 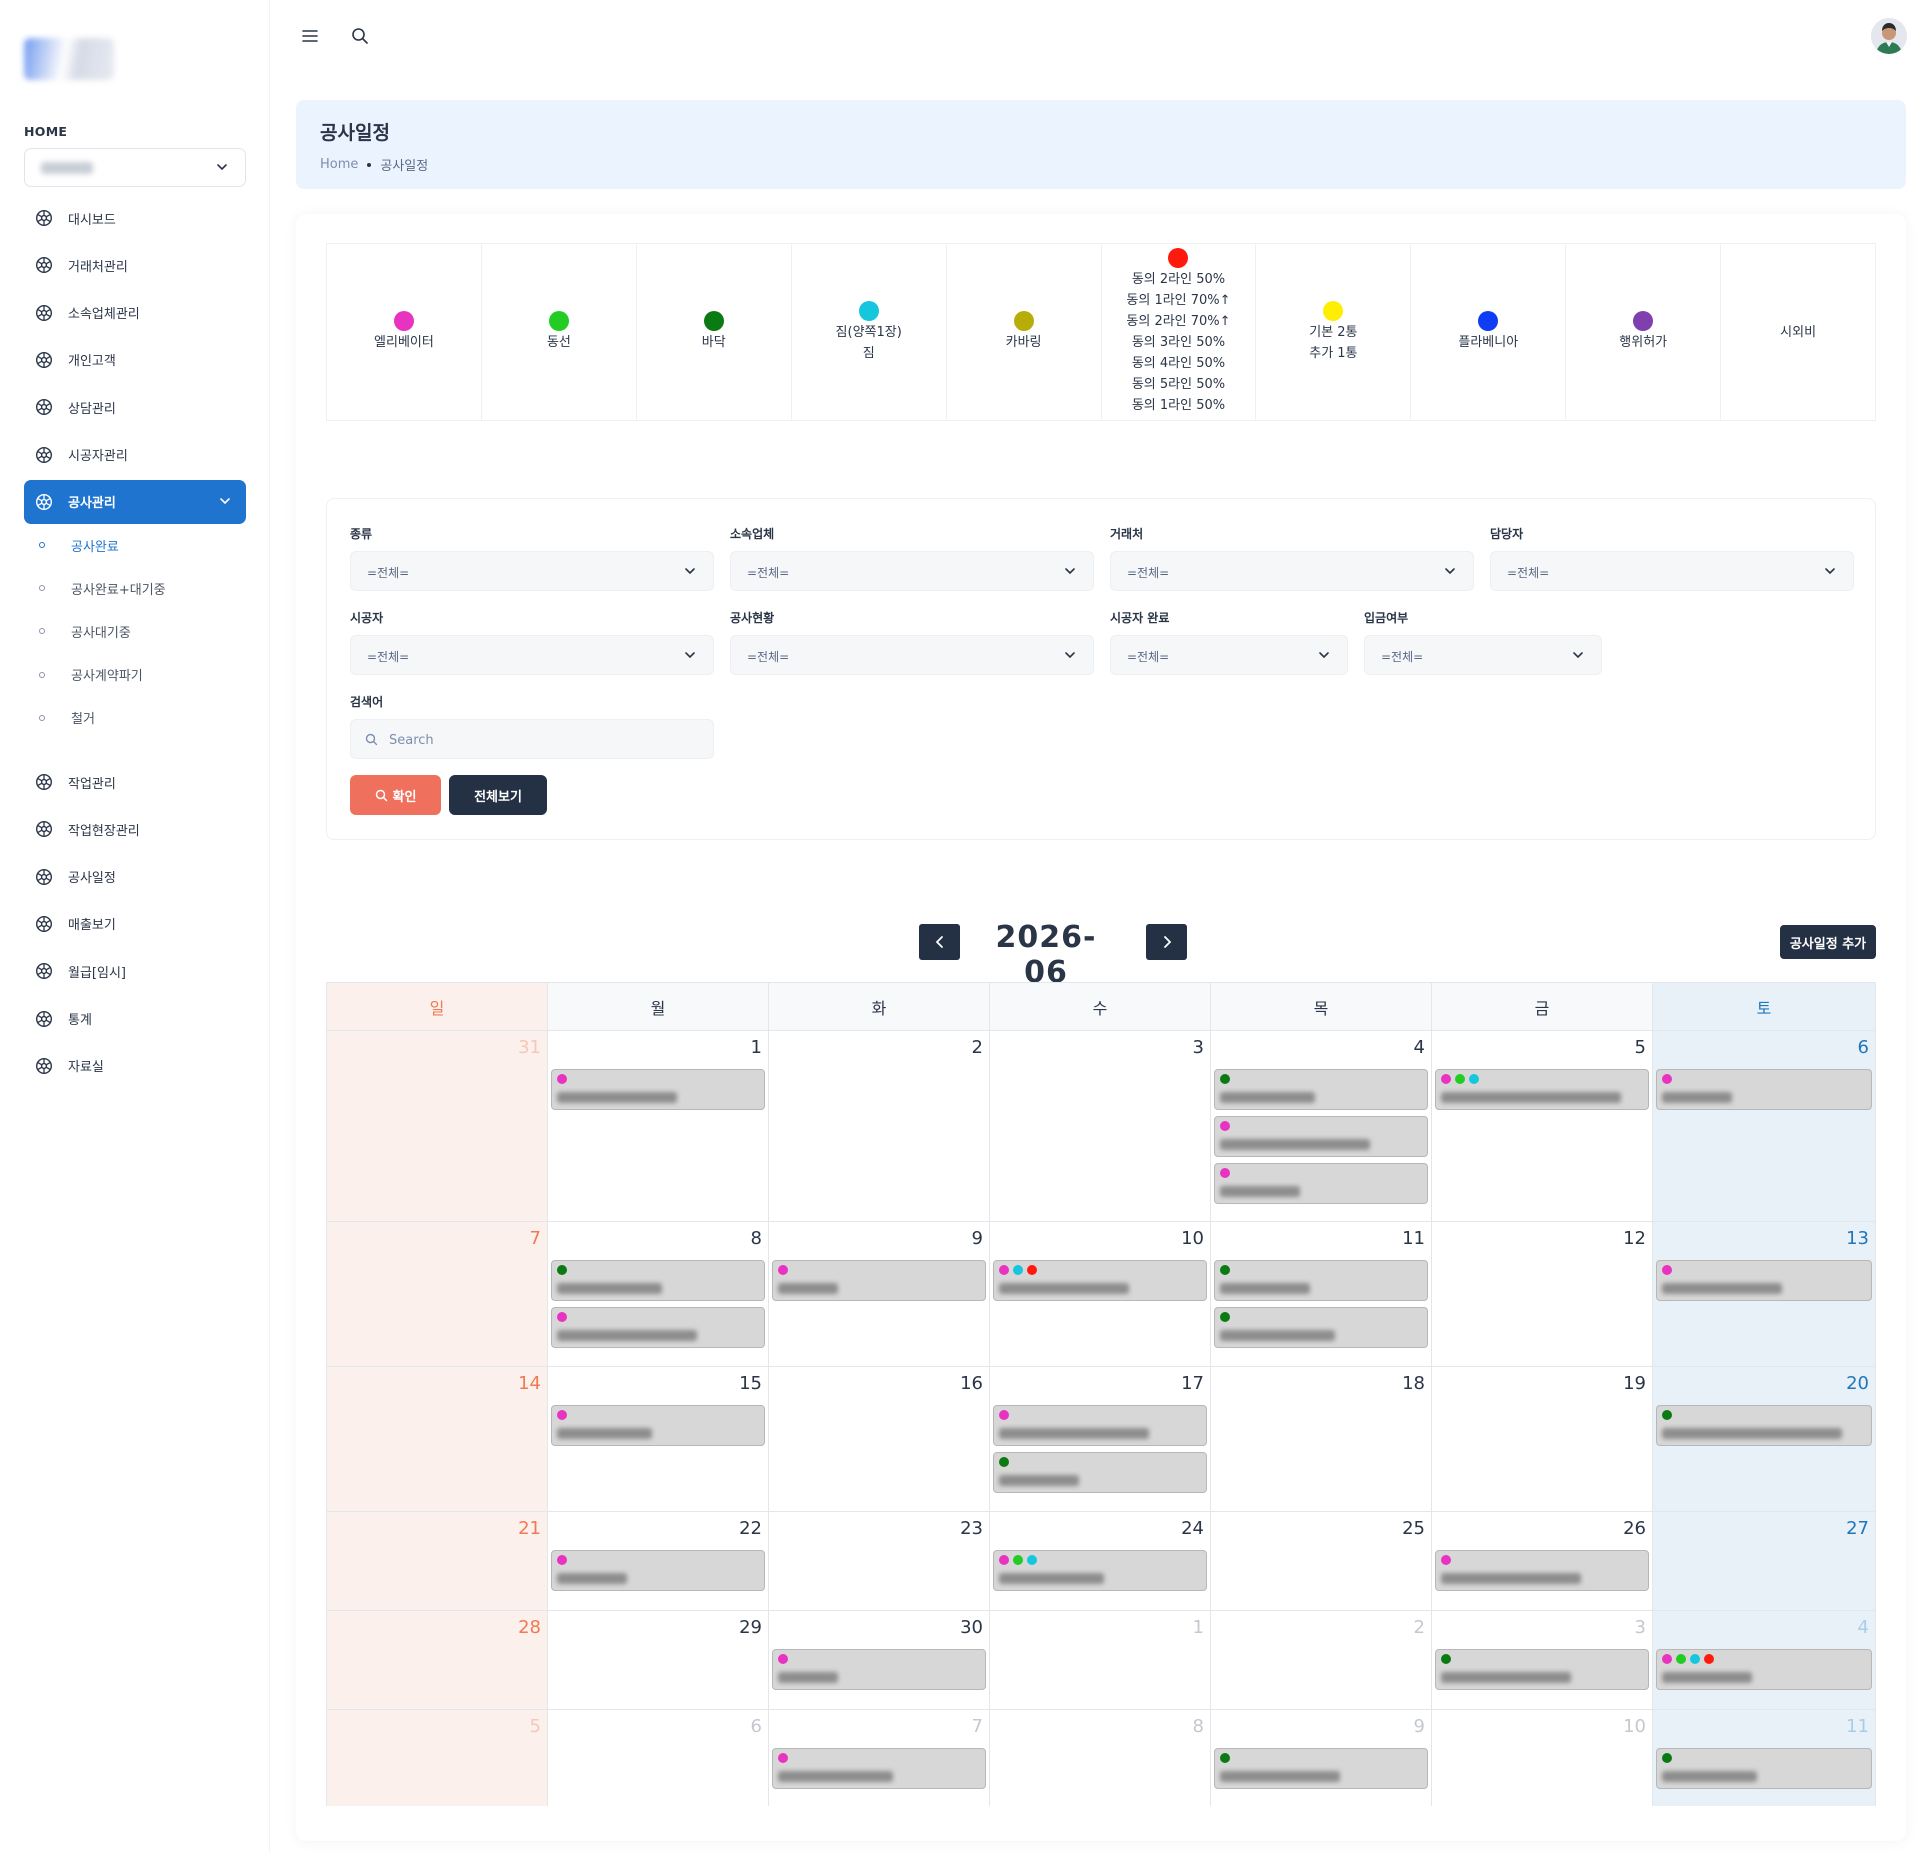 I want to click on calendar-day-cell: 28, so click(x=437, y=1660).